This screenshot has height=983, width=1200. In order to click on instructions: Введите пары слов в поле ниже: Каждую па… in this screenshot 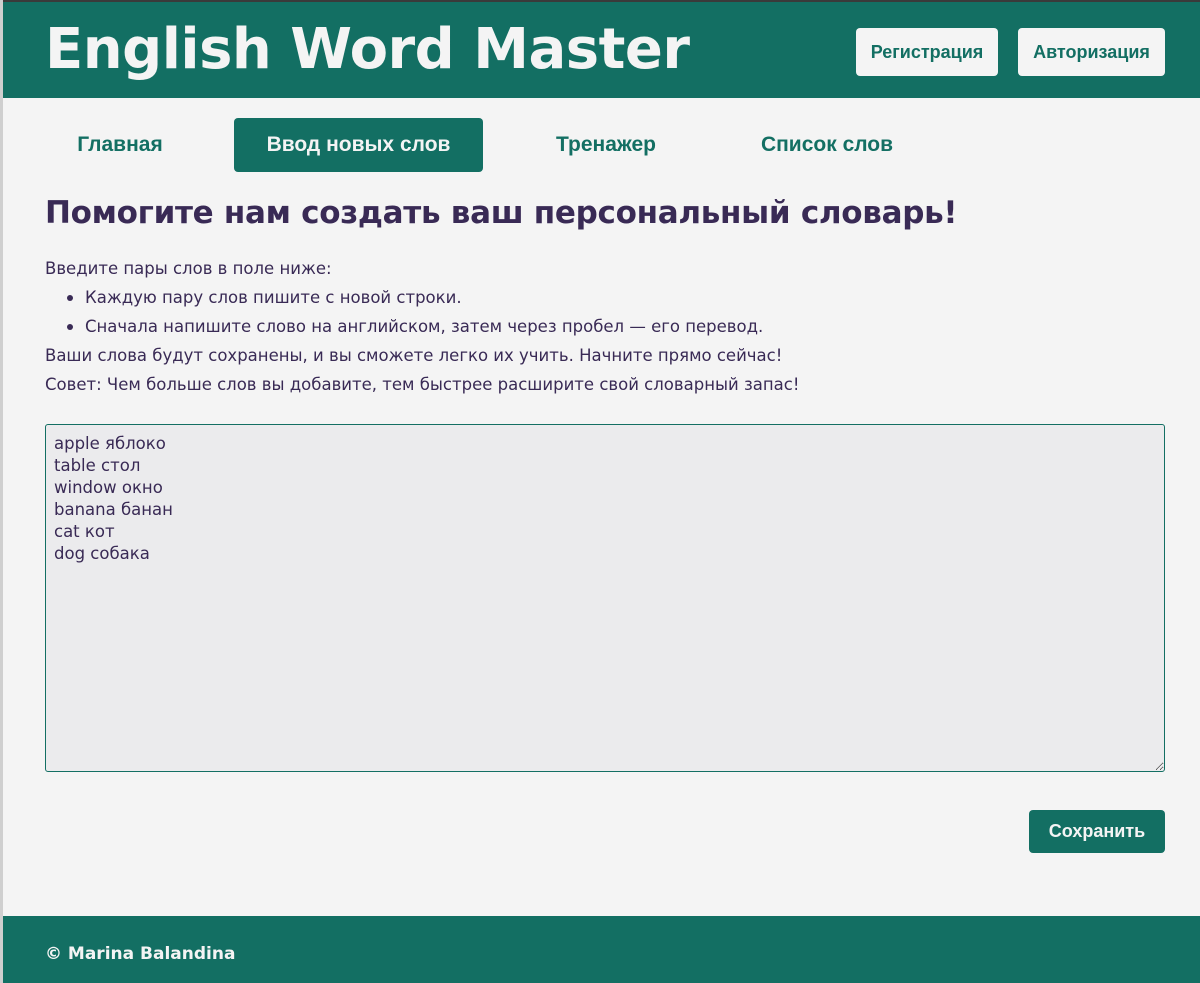, I will do `click(422, 326)`.